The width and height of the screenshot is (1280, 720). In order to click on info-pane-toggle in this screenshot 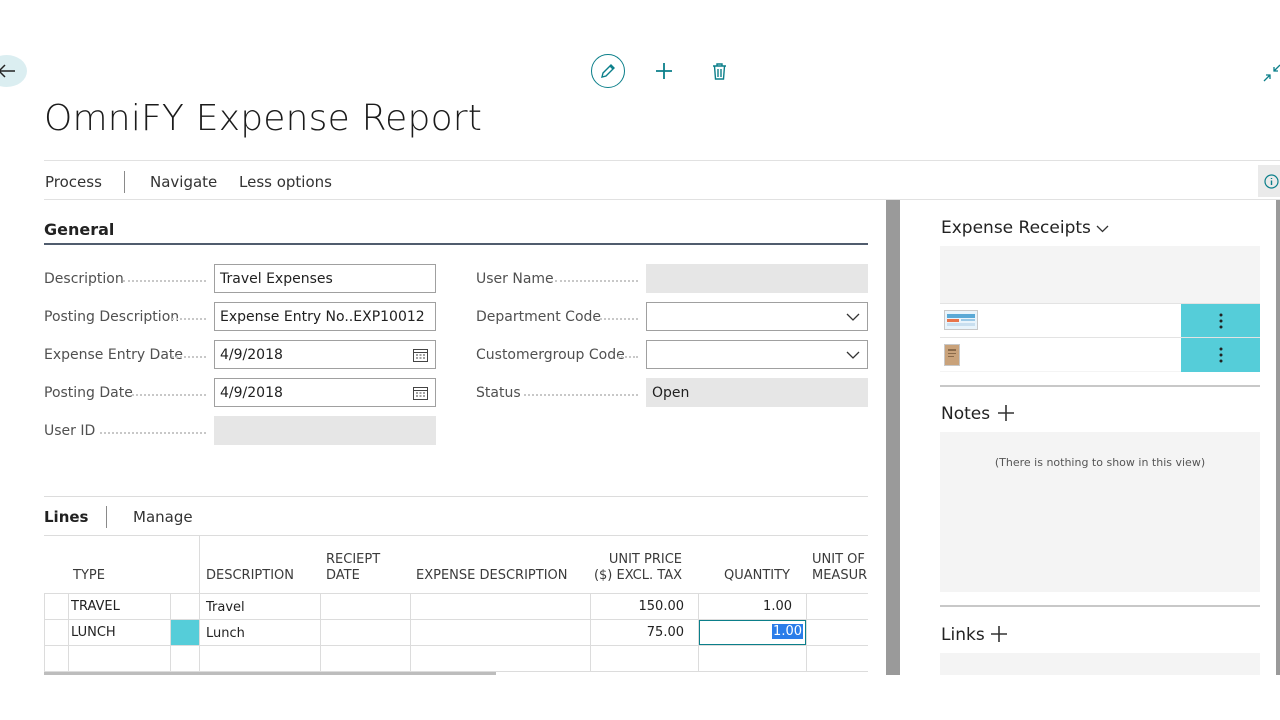, I will do `click(1269, 181)`.